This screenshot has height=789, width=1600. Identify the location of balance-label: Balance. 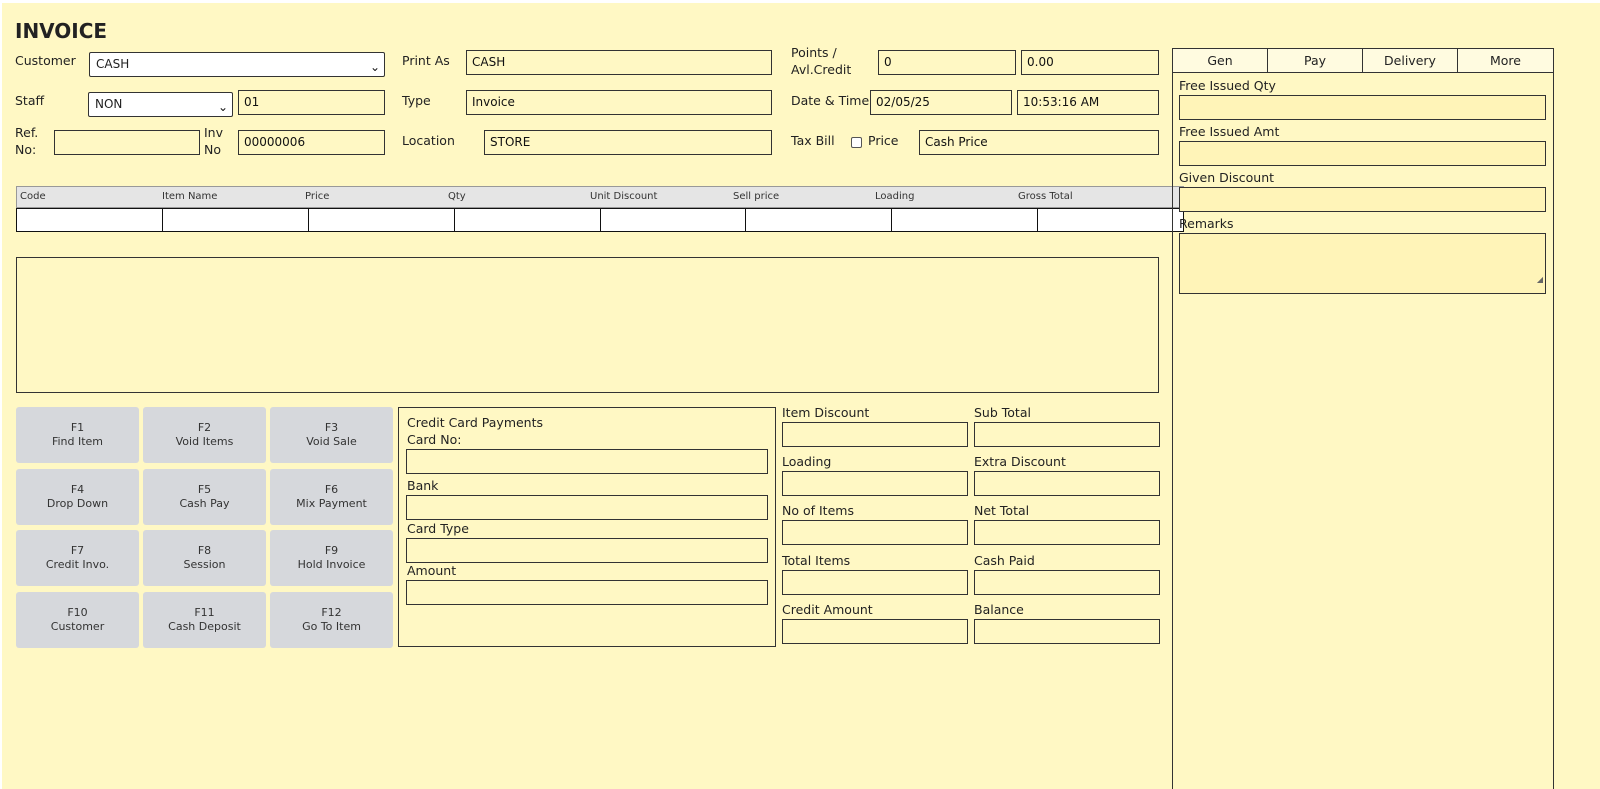
(999, 609).